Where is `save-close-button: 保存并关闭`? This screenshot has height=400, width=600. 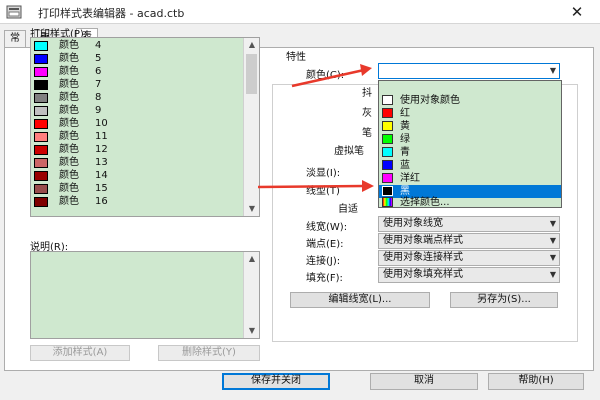
save-close-button: 保存并关闭 is located at coordinates (276, 381).